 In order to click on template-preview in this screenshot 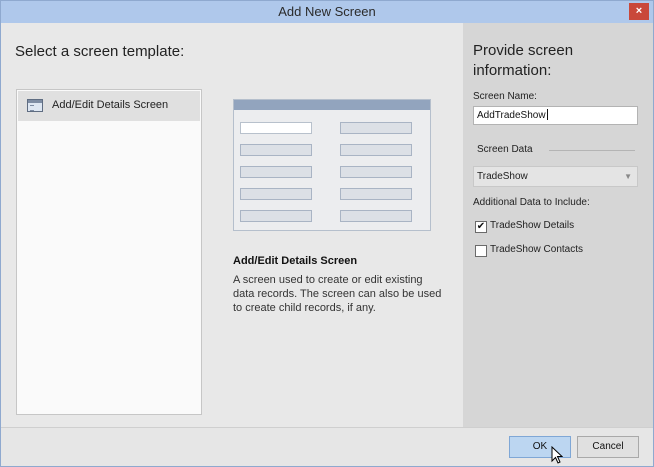, I will do `click(332, 165)`.